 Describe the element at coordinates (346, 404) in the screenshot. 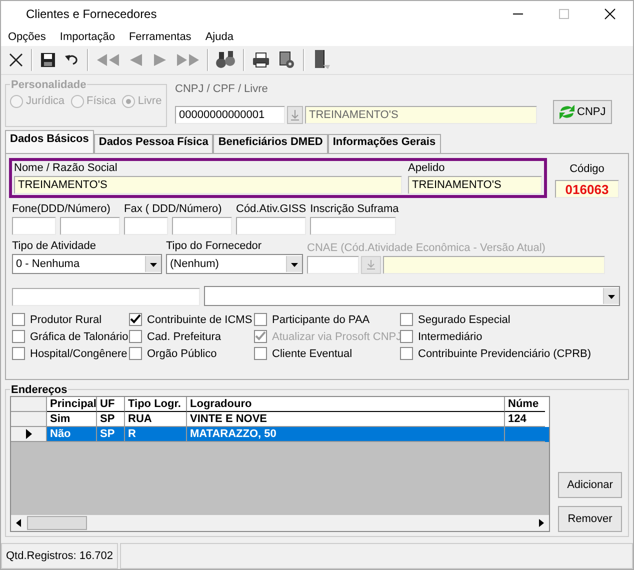

I see `column-header: Logradouro` at that location.